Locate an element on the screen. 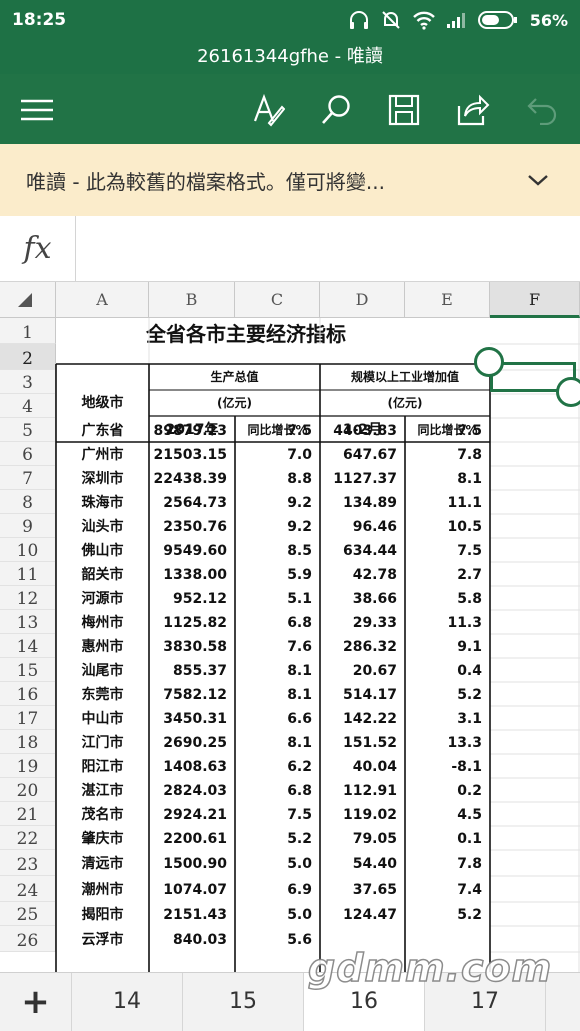 The image size is (580, 1031). add-sheet-button: + is located at coordinates (36, 1002).